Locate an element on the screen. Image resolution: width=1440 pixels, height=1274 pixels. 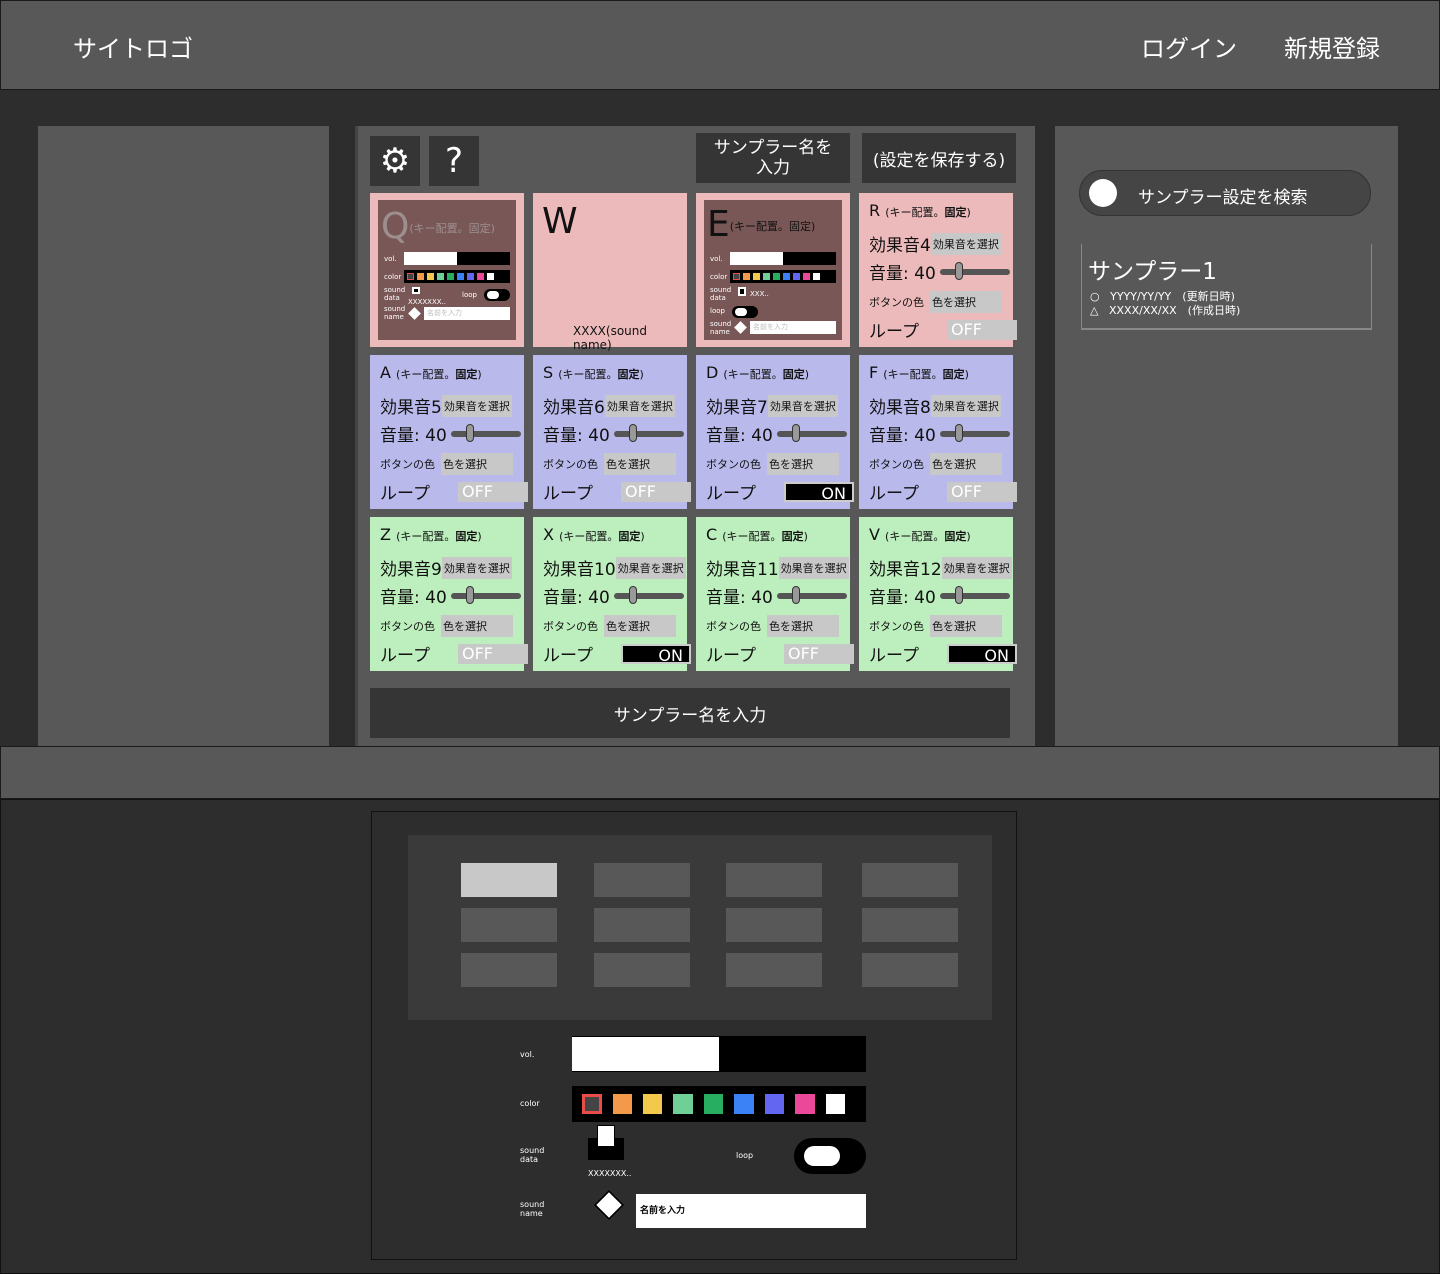
sound-file-button is located at coordinates (606, 1142).